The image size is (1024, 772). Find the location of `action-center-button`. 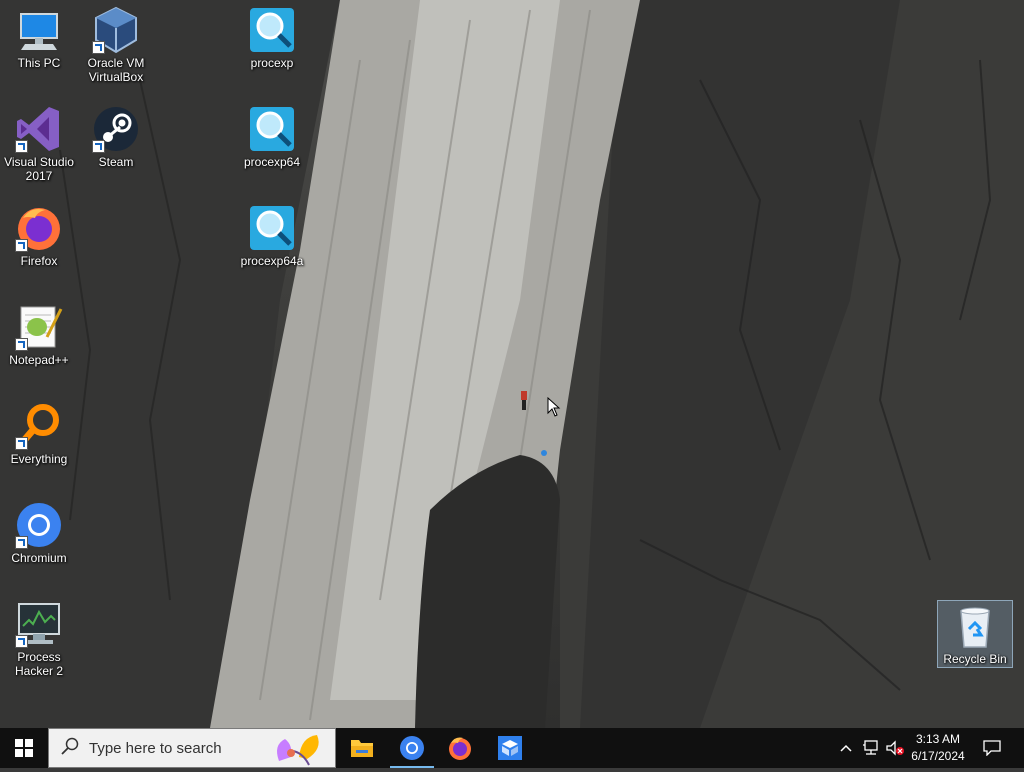

action-center-button is located at coordinates (992, 748).